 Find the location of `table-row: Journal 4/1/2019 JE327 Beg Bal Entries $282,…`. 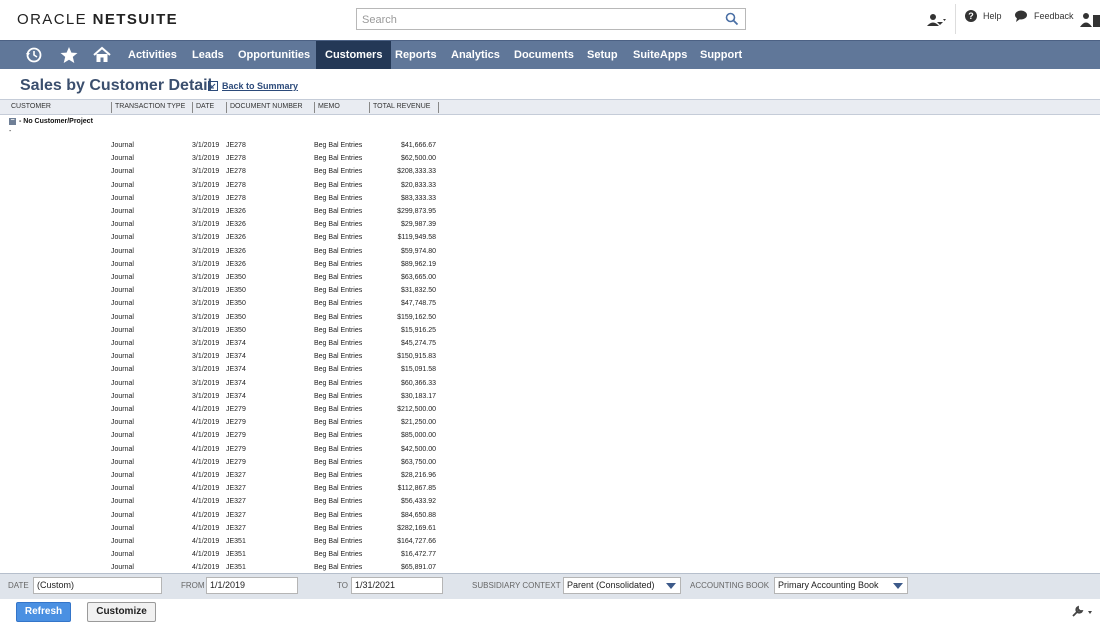

table-row: Journal 4/1/2019 JE327 Beg Bal Entries $282,… is located at coordinates (550, 528).